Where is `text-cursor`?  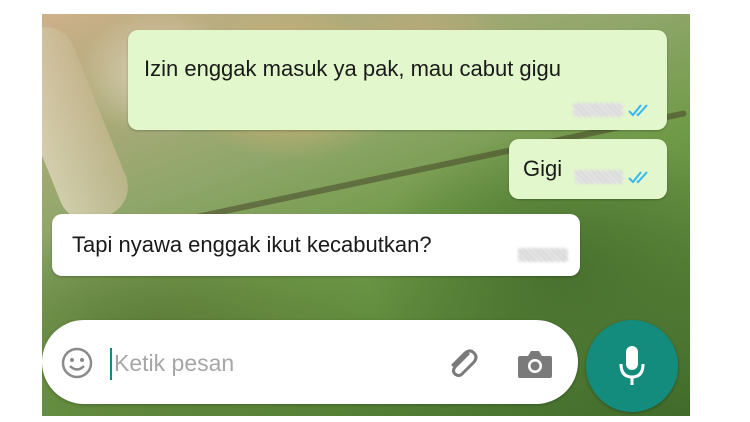
text-cursor is located at coordinates (111, 364).